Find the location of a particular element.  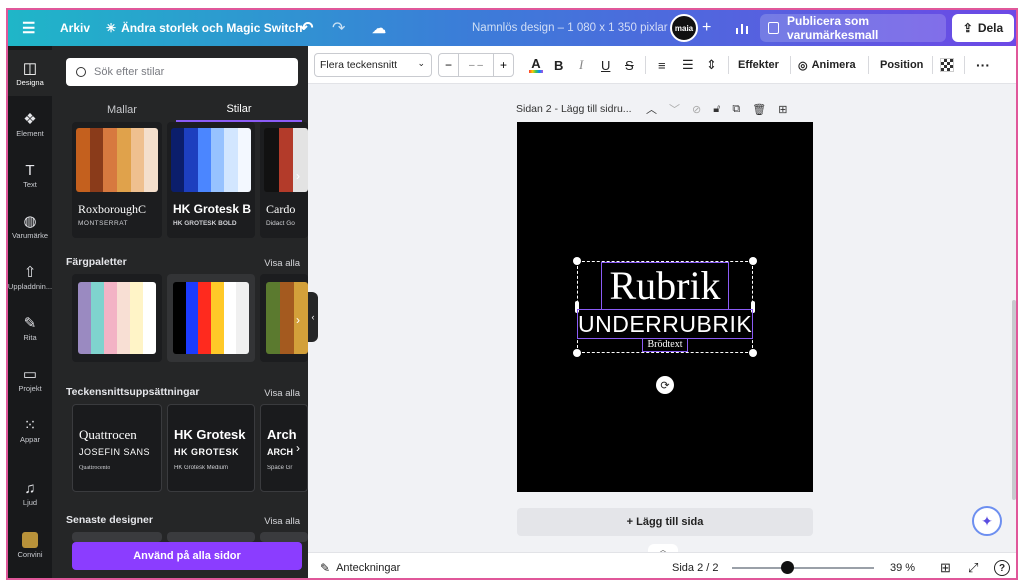

style-card: RoxboroughC MONTSERRAT is located at coordinates (117, 180).